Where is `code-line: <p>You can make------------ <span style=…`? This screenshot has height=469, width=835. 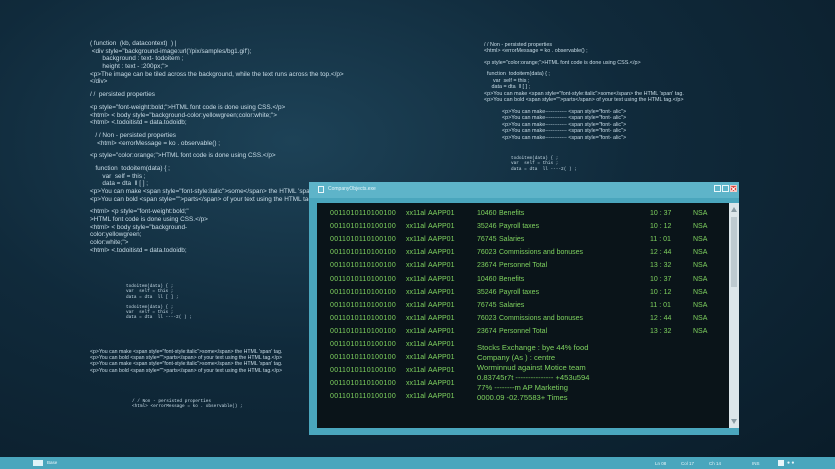
code-line: <p>You can make------------ <span style=… is located at coordinates (555, 137).